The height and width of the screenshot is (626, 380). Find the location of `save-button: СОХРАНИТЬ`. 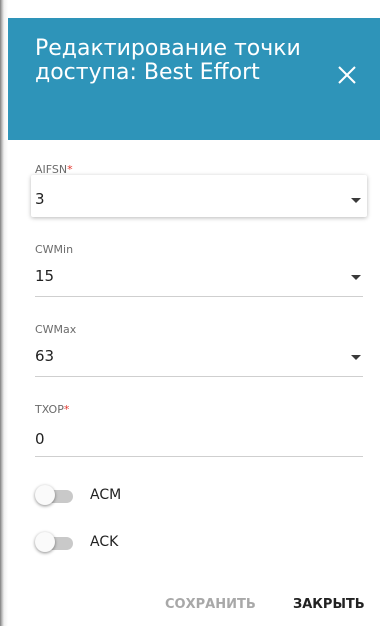

save-button: СОХРАНИТЬ is located at coordinates (210, 604).